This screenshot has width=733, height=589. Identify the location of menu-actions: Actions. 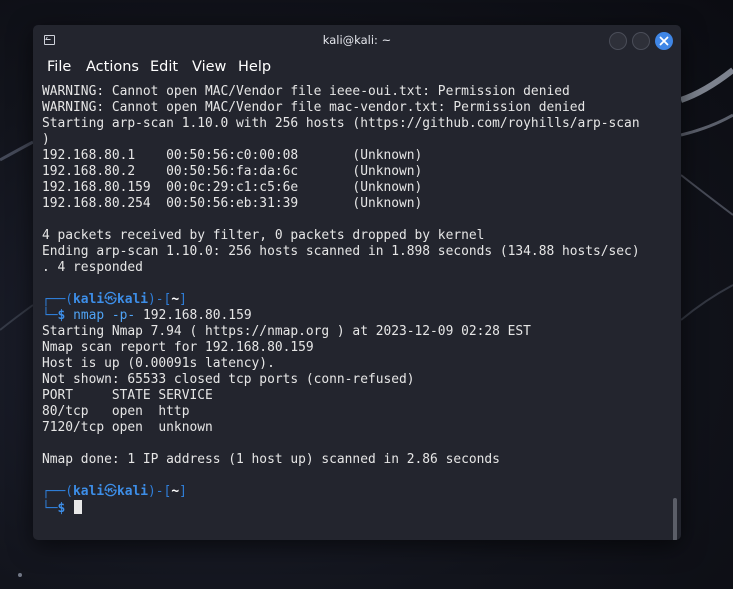
(112, 67).